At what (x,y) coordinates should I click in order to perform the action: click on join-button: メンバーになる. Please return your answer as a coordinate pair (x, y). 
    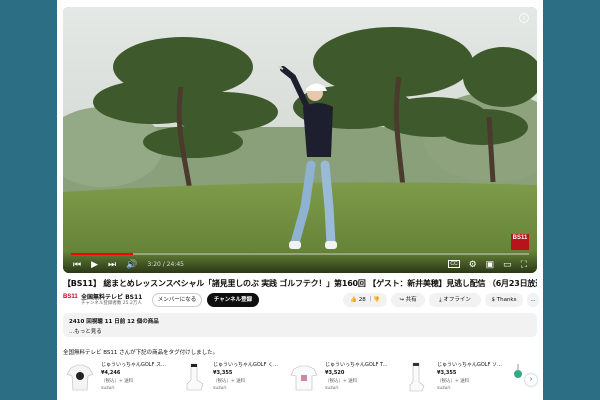
    Looking at the image, I should click on (177, 300).